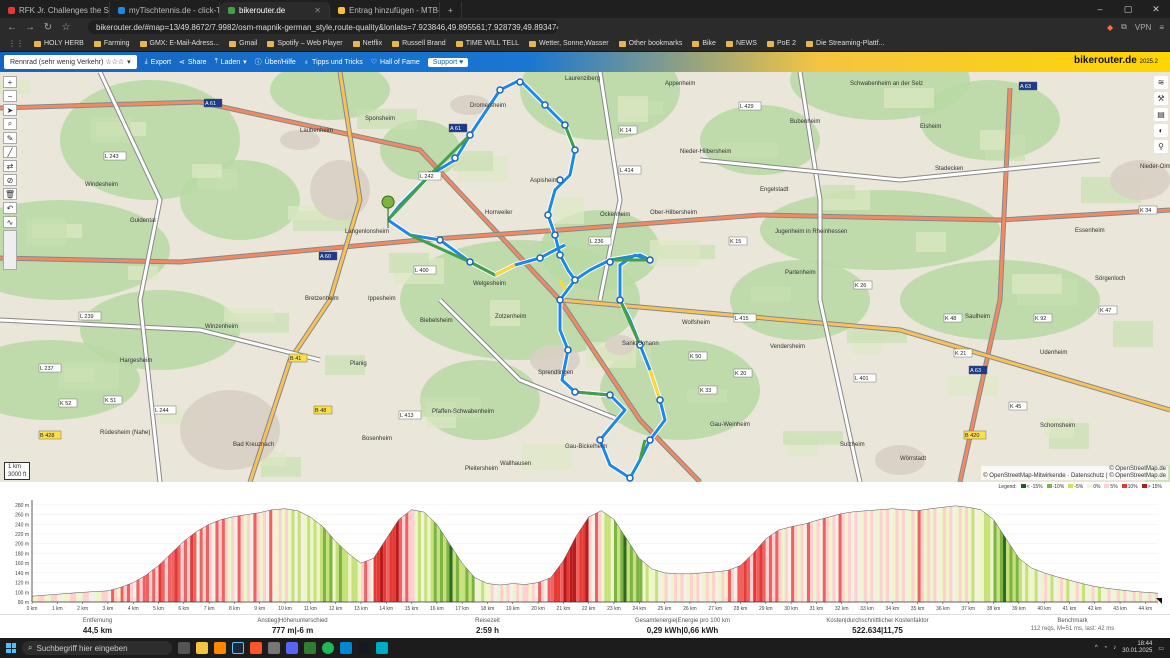 This screenshot has width=1170, height=658. I want to click on new-tab-button: +, so click(451, 10).